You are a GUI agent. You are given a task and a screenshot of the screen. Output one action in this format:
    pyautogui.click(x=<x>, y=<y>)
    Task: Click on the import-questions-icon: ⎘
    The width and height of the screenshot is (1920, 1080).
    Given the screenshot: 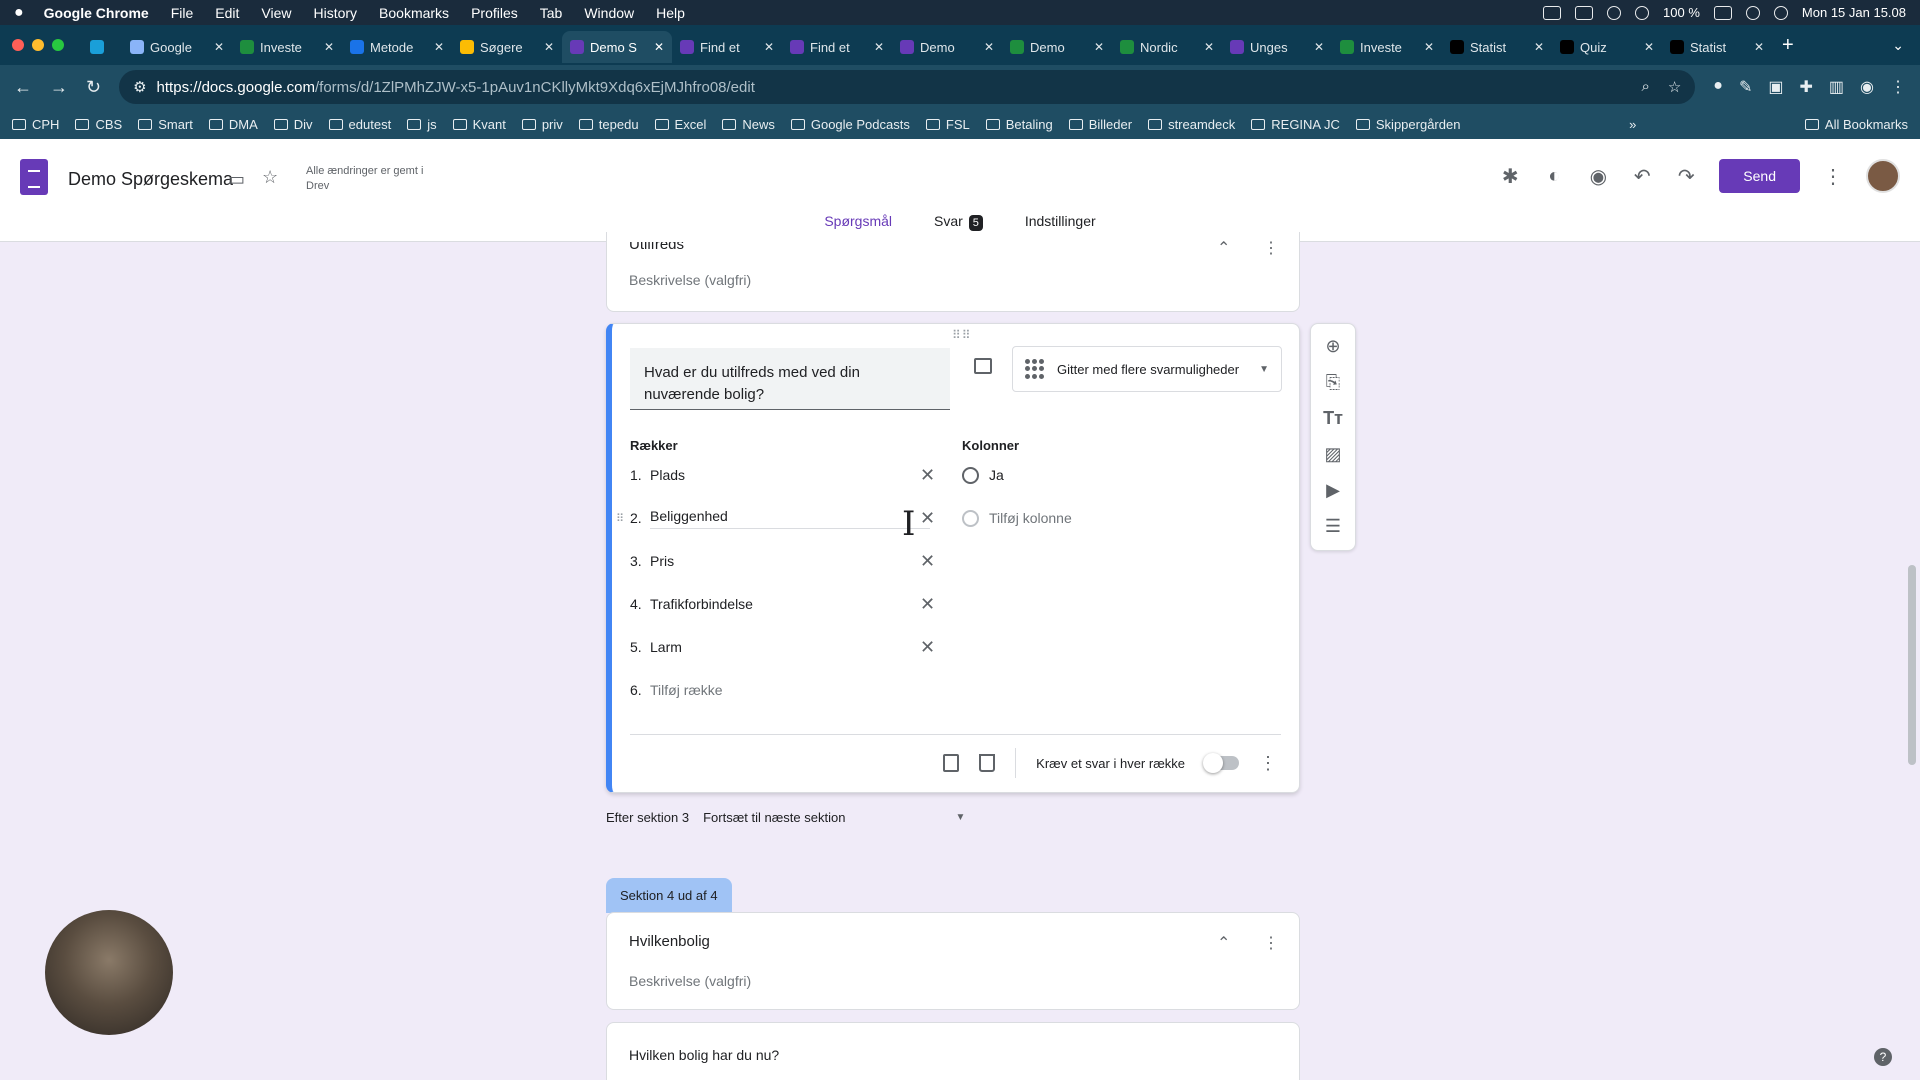 What is the action you would take?
    pyautogui.click(x=1333, y=382)
    